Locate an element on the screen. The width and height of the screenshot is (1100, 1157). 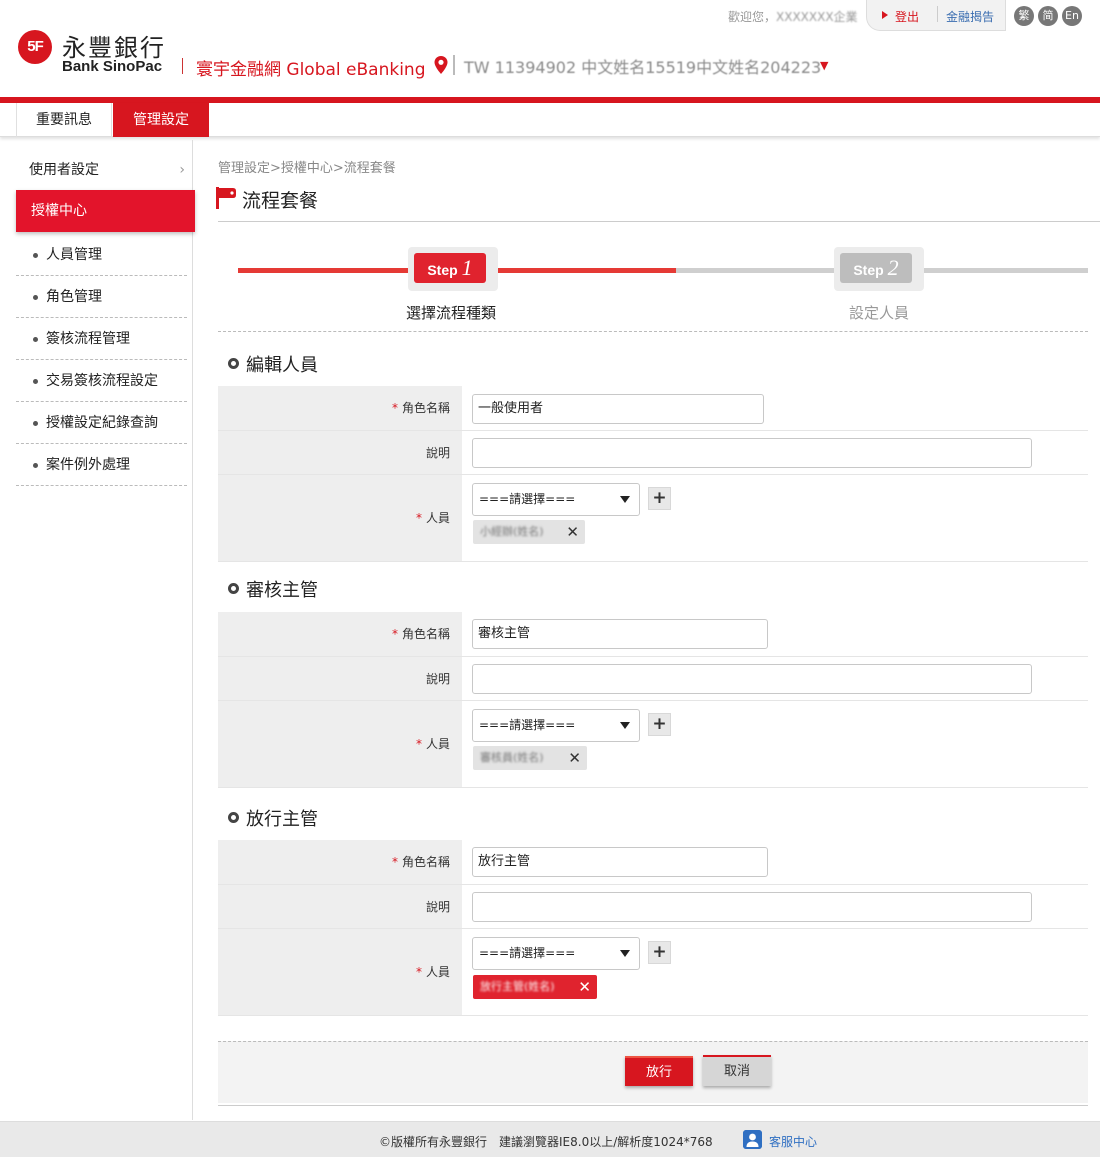
sidebar-item-approval-flow-management: 簽核流程管理 is located at coordinates (101, 339).